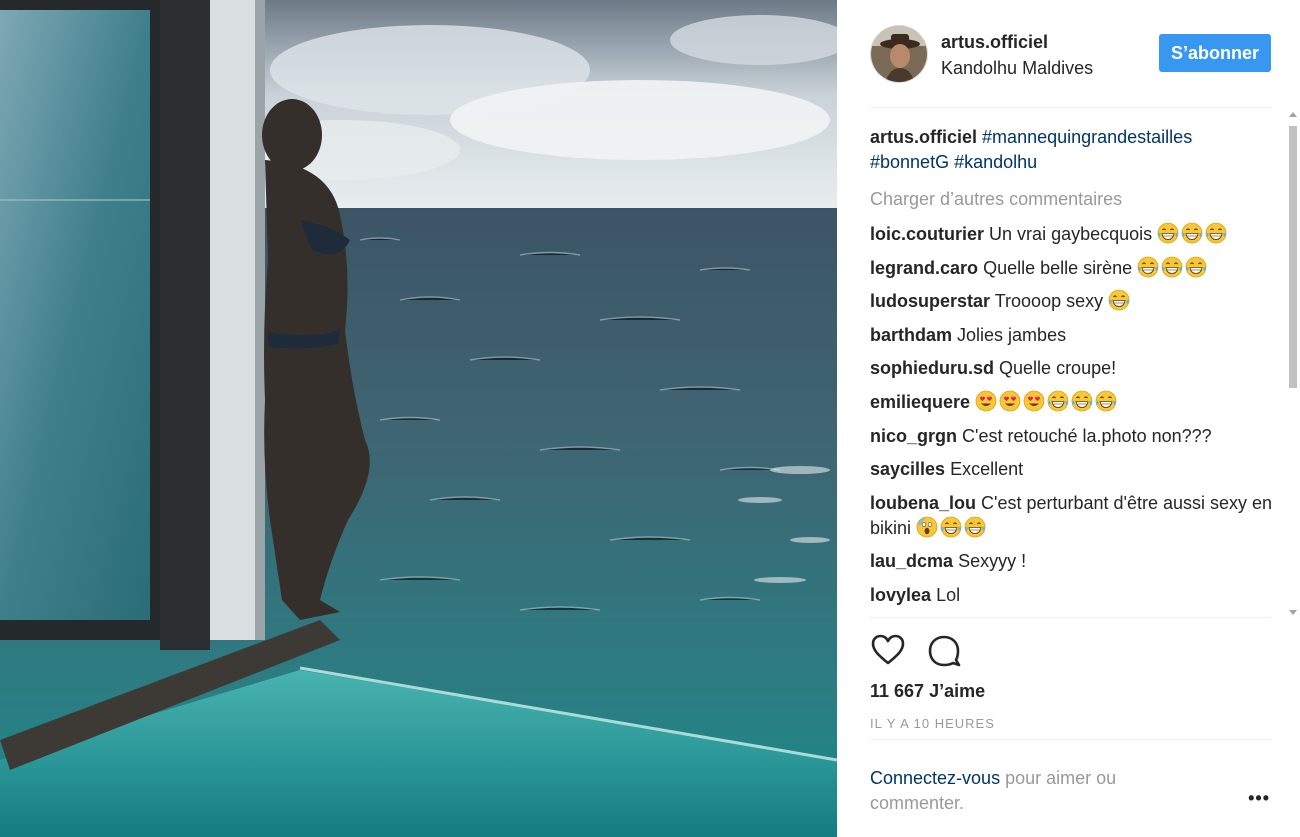 The height and width of the screenshot is (837, 1300). What do you see at coordinates (927, 234) in the screenshot?
I see `comment-username: loic.couturier` at bounding box center [927, 234].